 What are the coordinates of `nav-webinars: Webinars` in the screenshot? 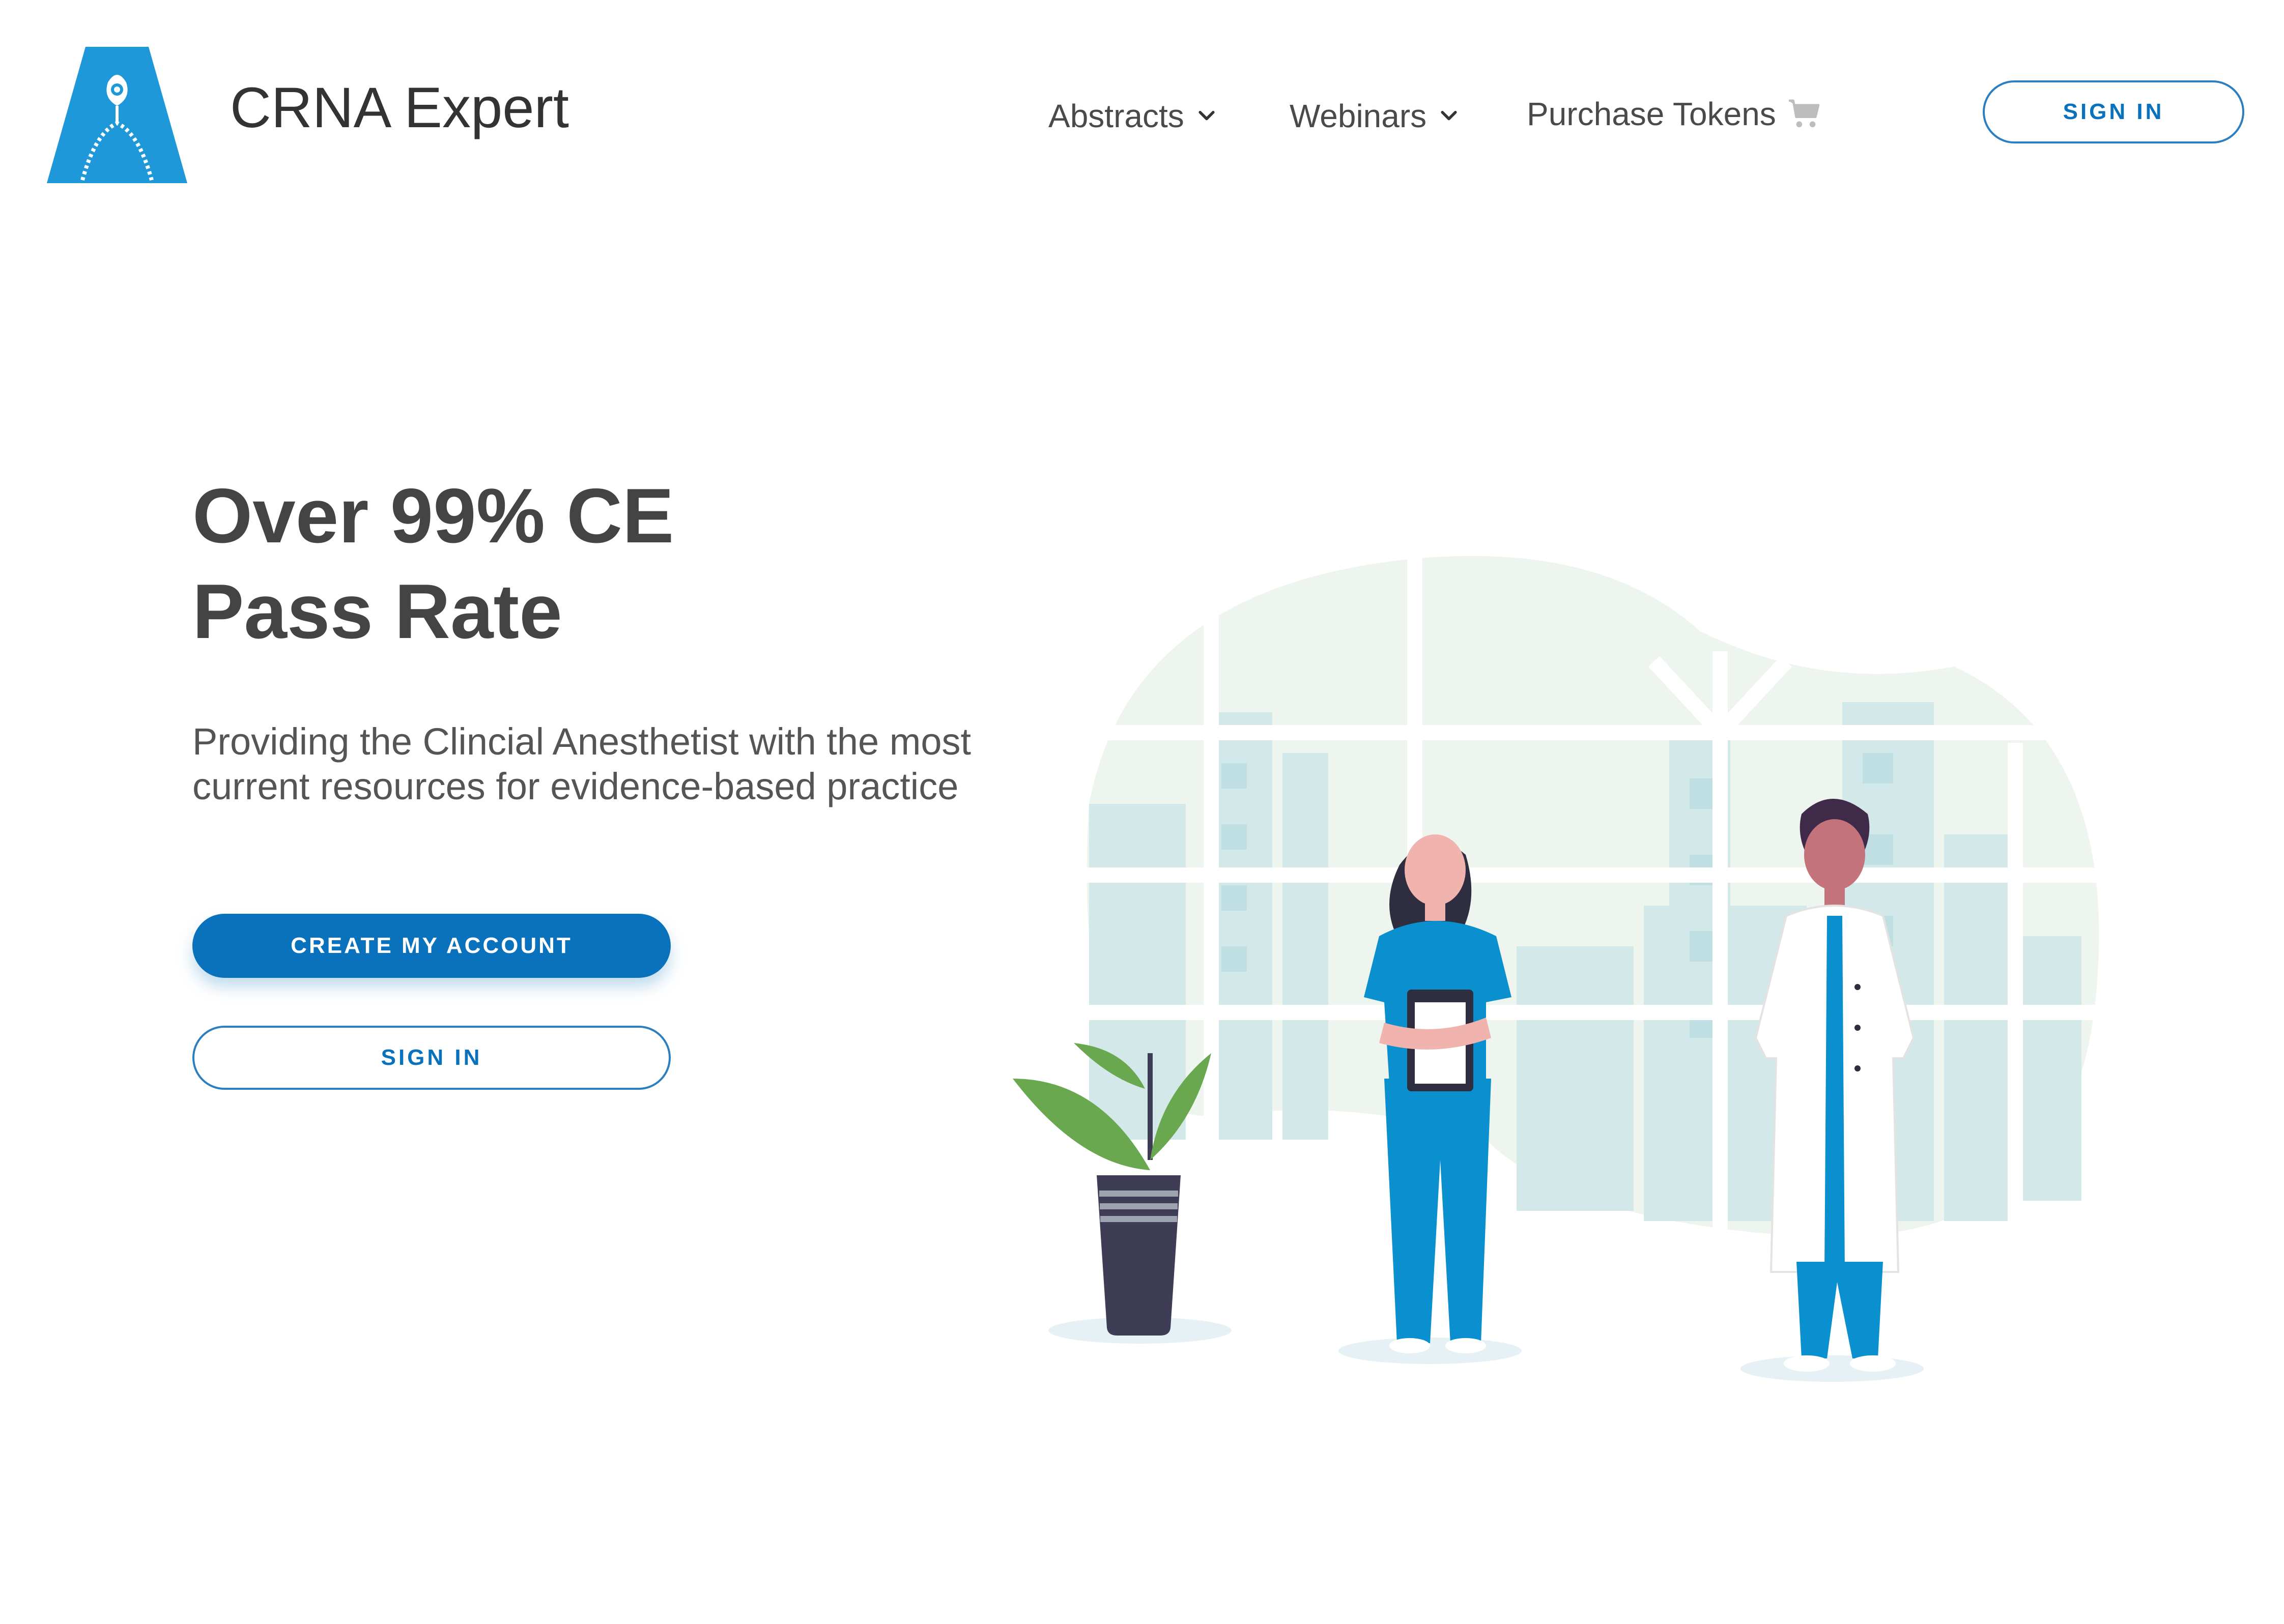 It's located at (1375, 116).